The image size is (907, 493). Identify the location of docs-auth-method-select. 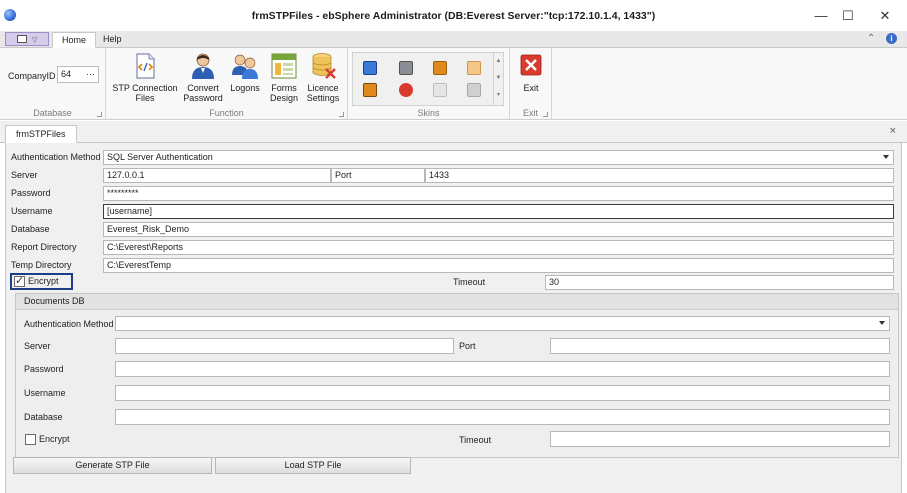
(502, 323).